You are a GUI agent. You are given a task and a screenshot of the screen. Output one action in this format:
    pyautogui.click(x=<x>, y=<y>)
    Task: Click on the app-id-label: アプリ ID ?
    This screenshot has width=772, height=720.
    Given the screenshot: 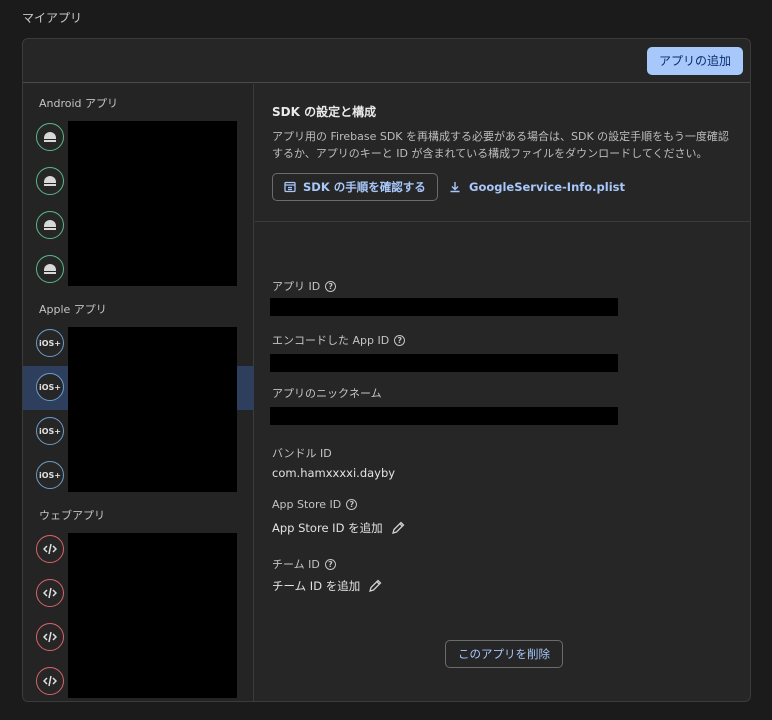 What is the action you would take?
    pyautogui.click(x=304, y=286)
    